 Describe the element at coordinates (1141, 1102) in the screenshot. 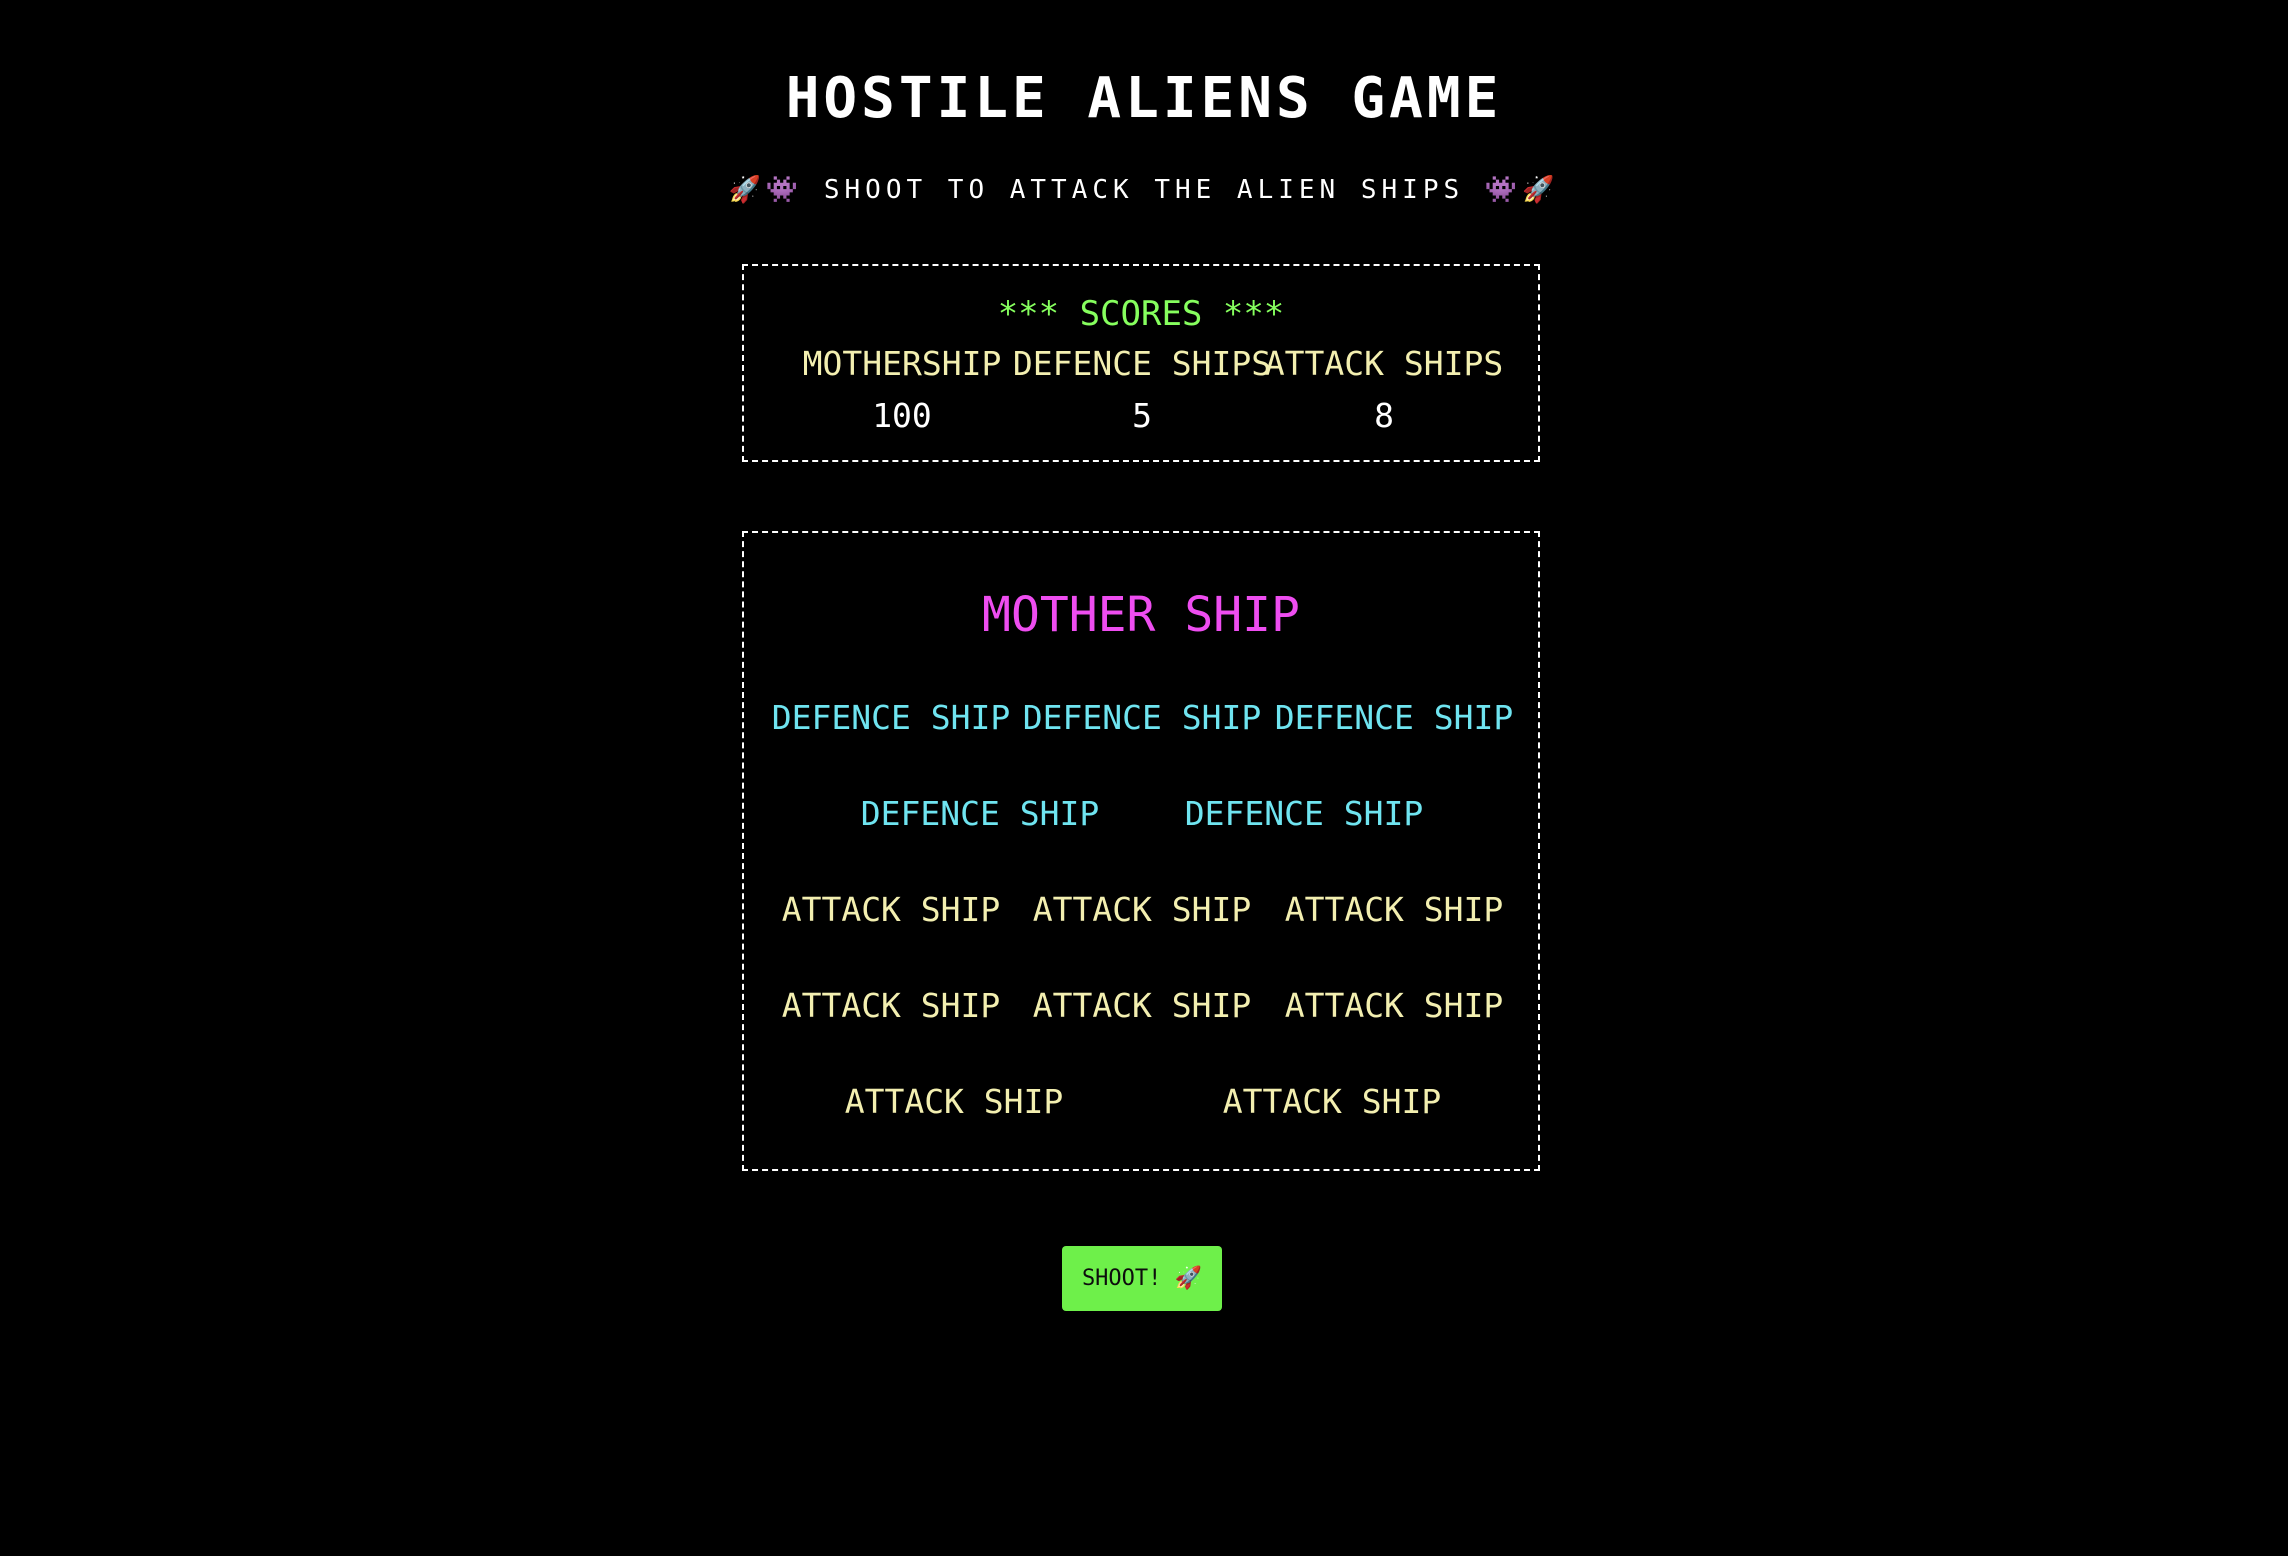

I see `attack-row-3: ATTACK SHIP ATTACK SHIP` at that location.